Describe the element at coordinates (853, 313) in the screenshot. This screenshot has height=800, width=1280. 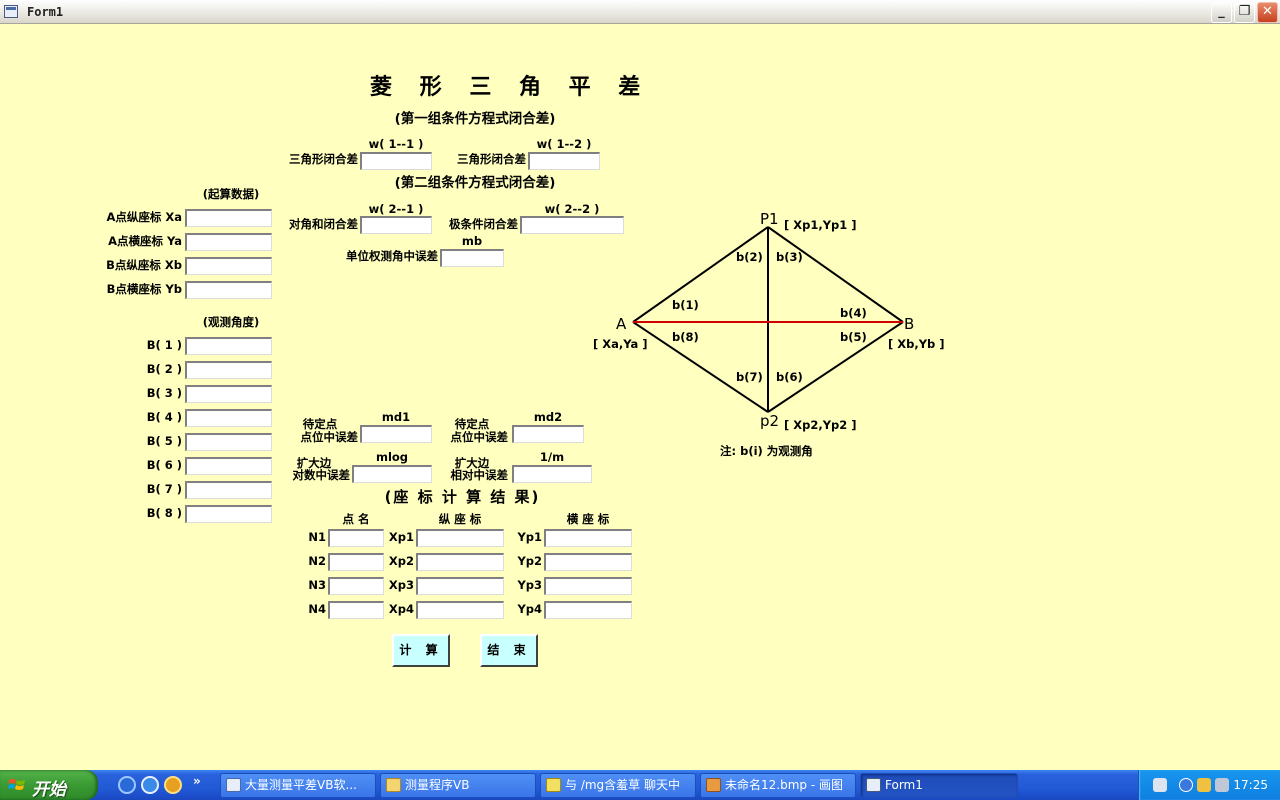
I see `angle-b4-label: b(4)` at that location.